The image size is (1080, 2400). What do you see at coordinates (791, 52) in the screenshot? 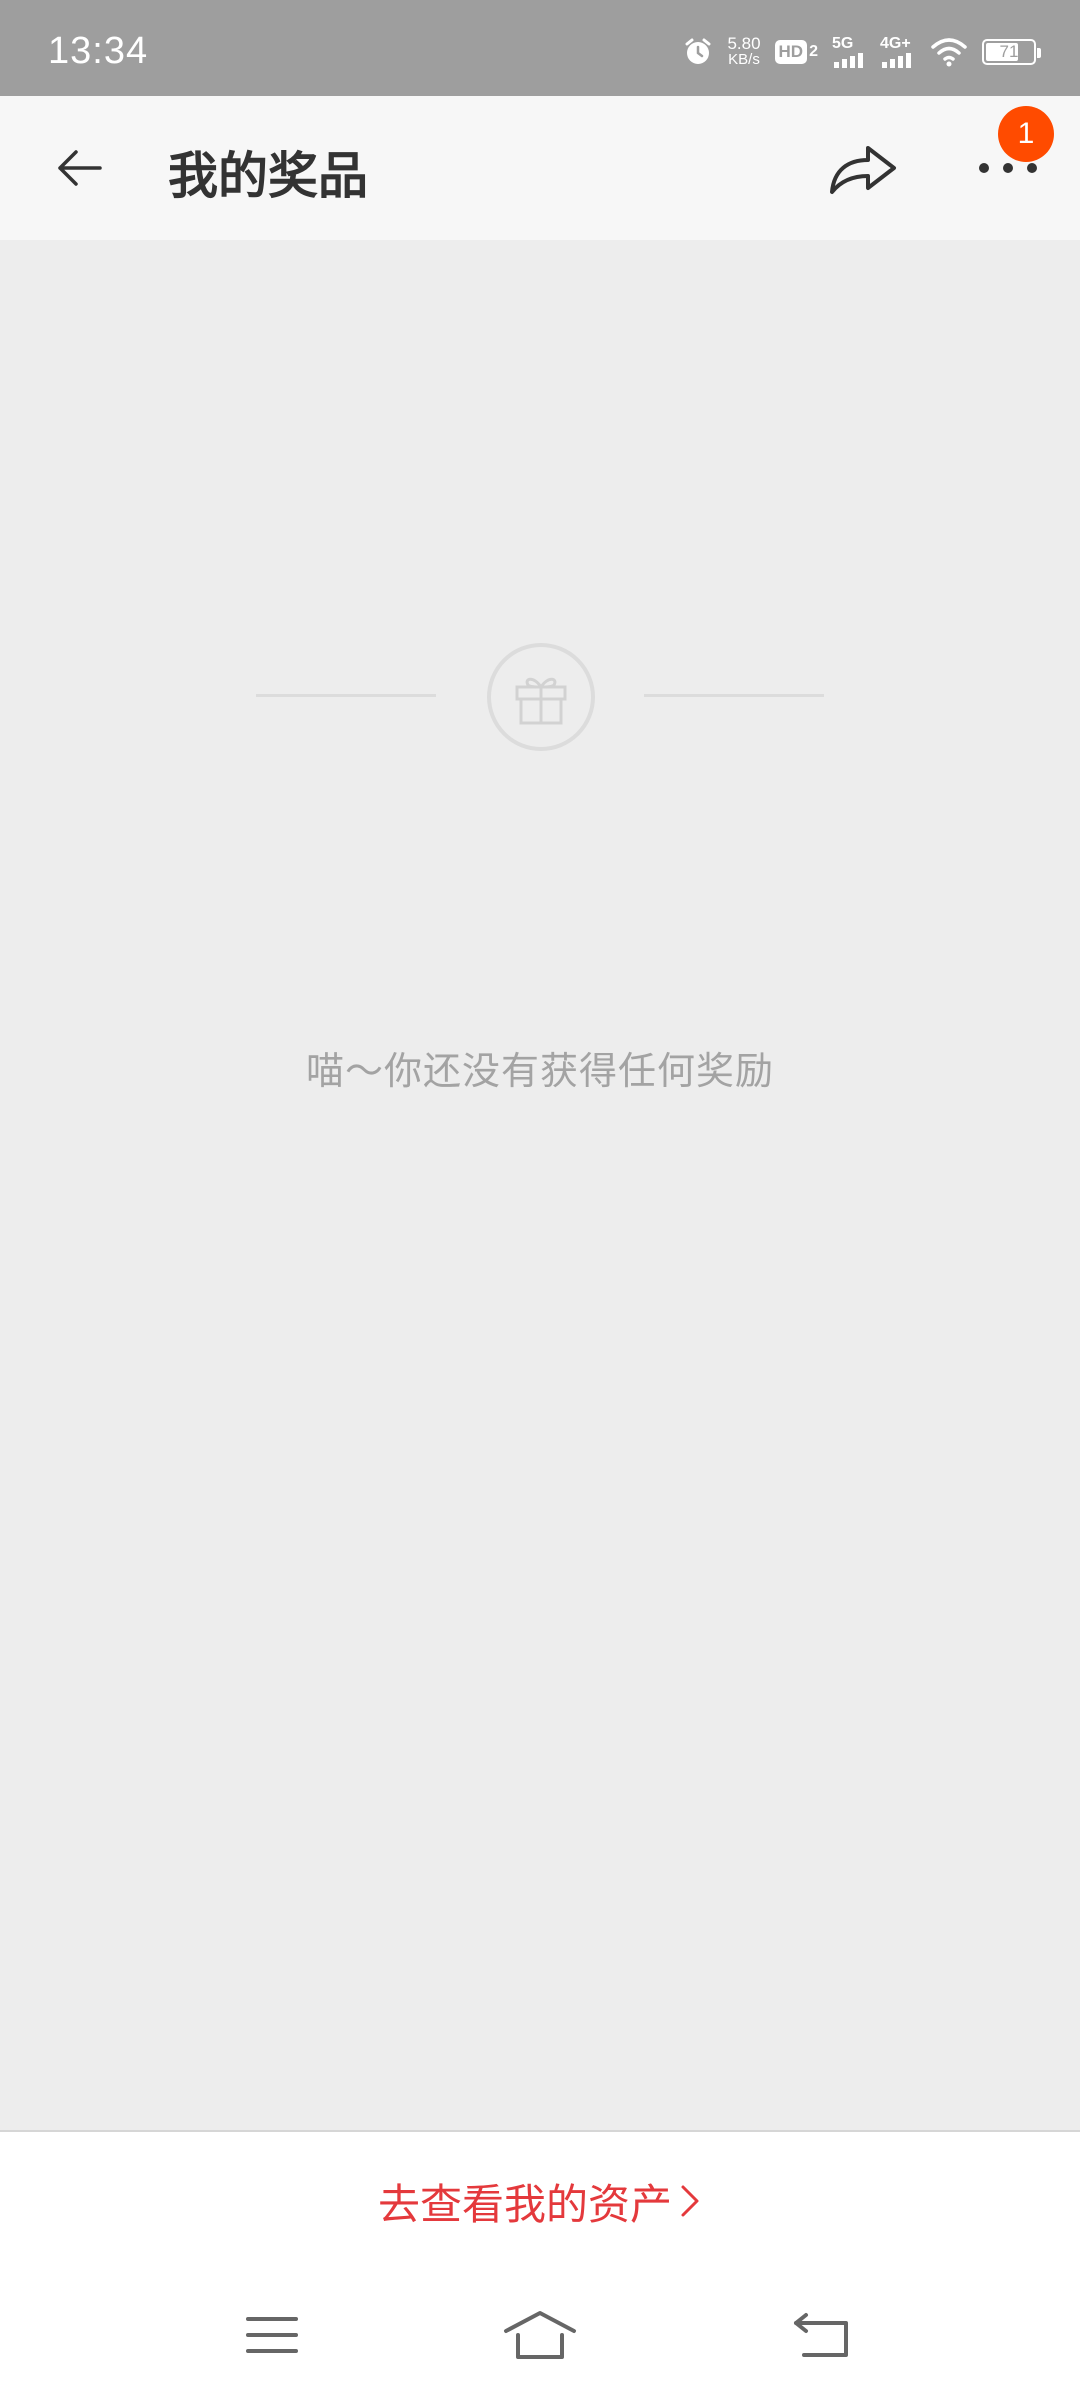
I see `hd-label: HD` at bounding box center [791, 52].